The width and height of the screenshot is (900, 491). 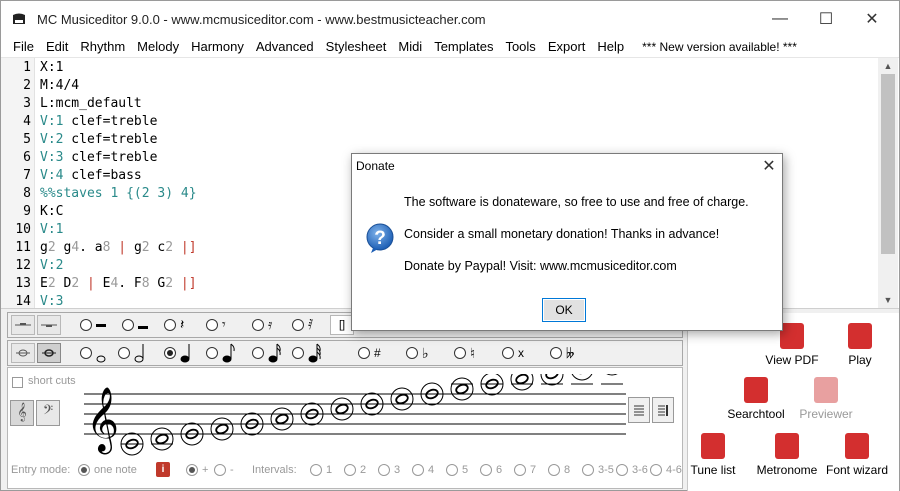 I want to click on tune-list-tool: Tune list, so click(x=713, y=455).